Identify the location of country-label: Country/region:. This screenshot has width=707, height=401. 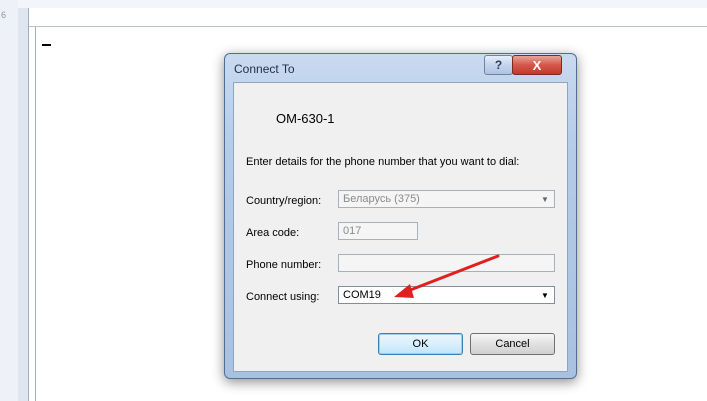
(284, 201).